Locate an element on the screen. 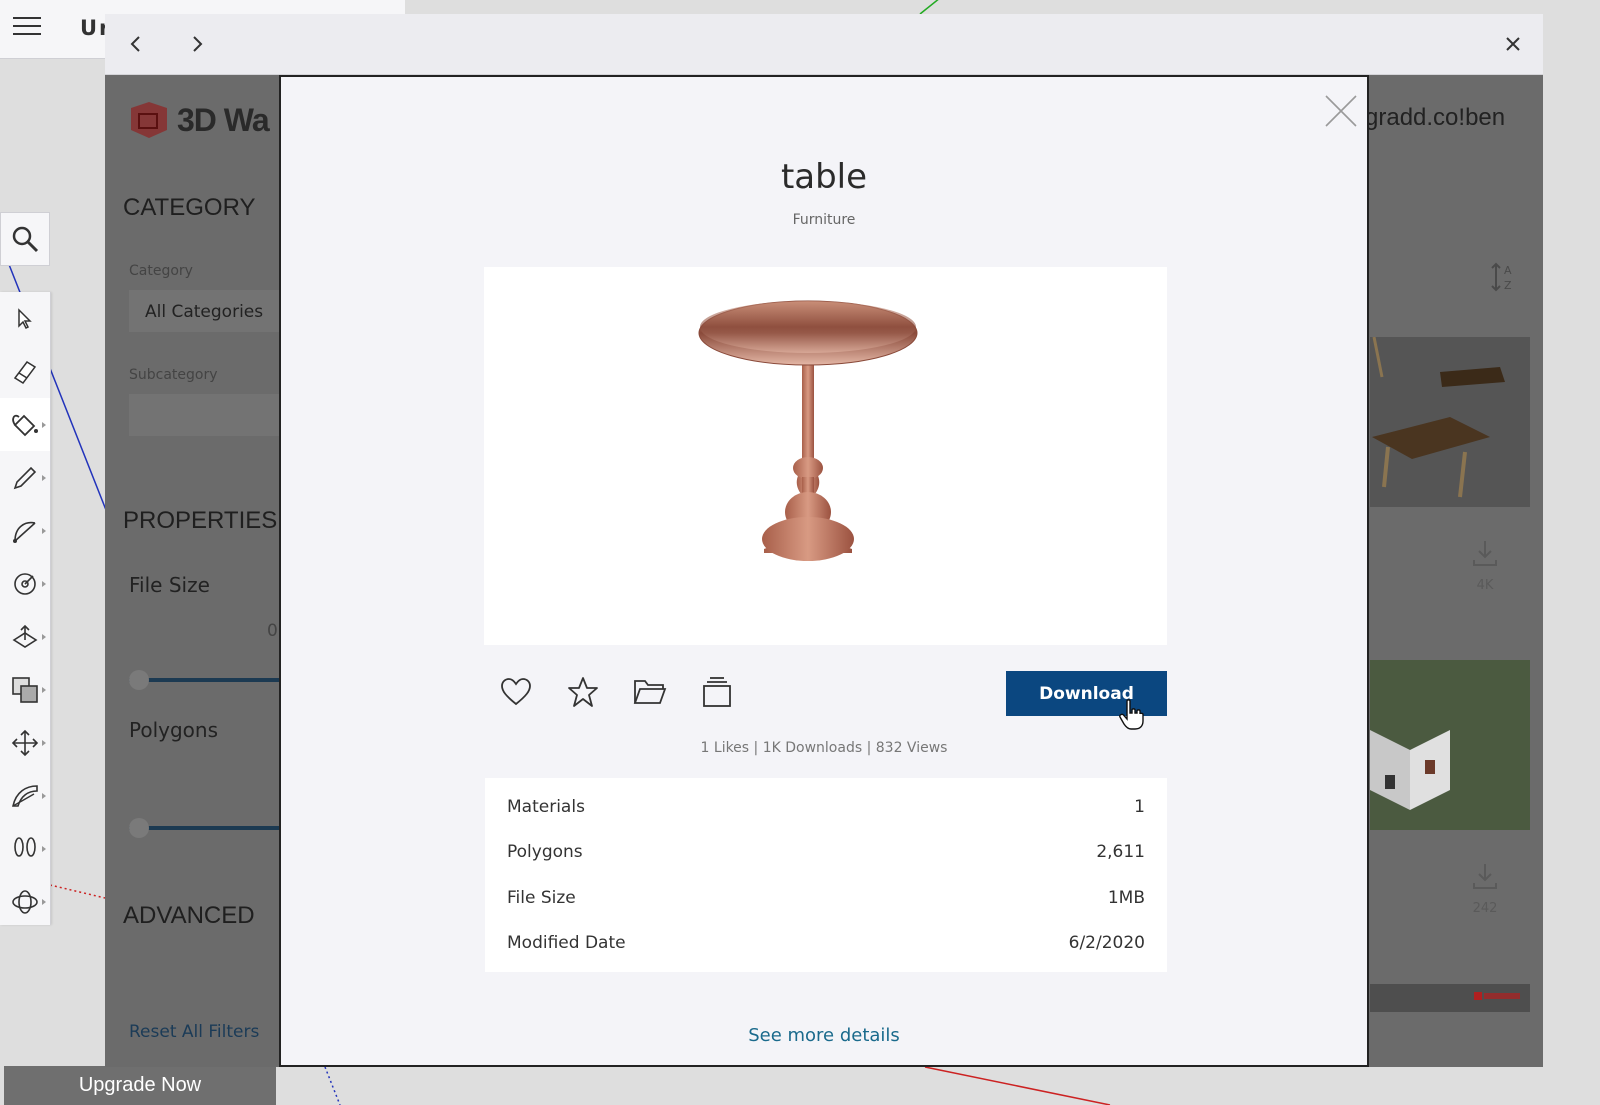 The width and height of the screenshot is (1600, 1105). search-tool is located at coordinates (25, 239).